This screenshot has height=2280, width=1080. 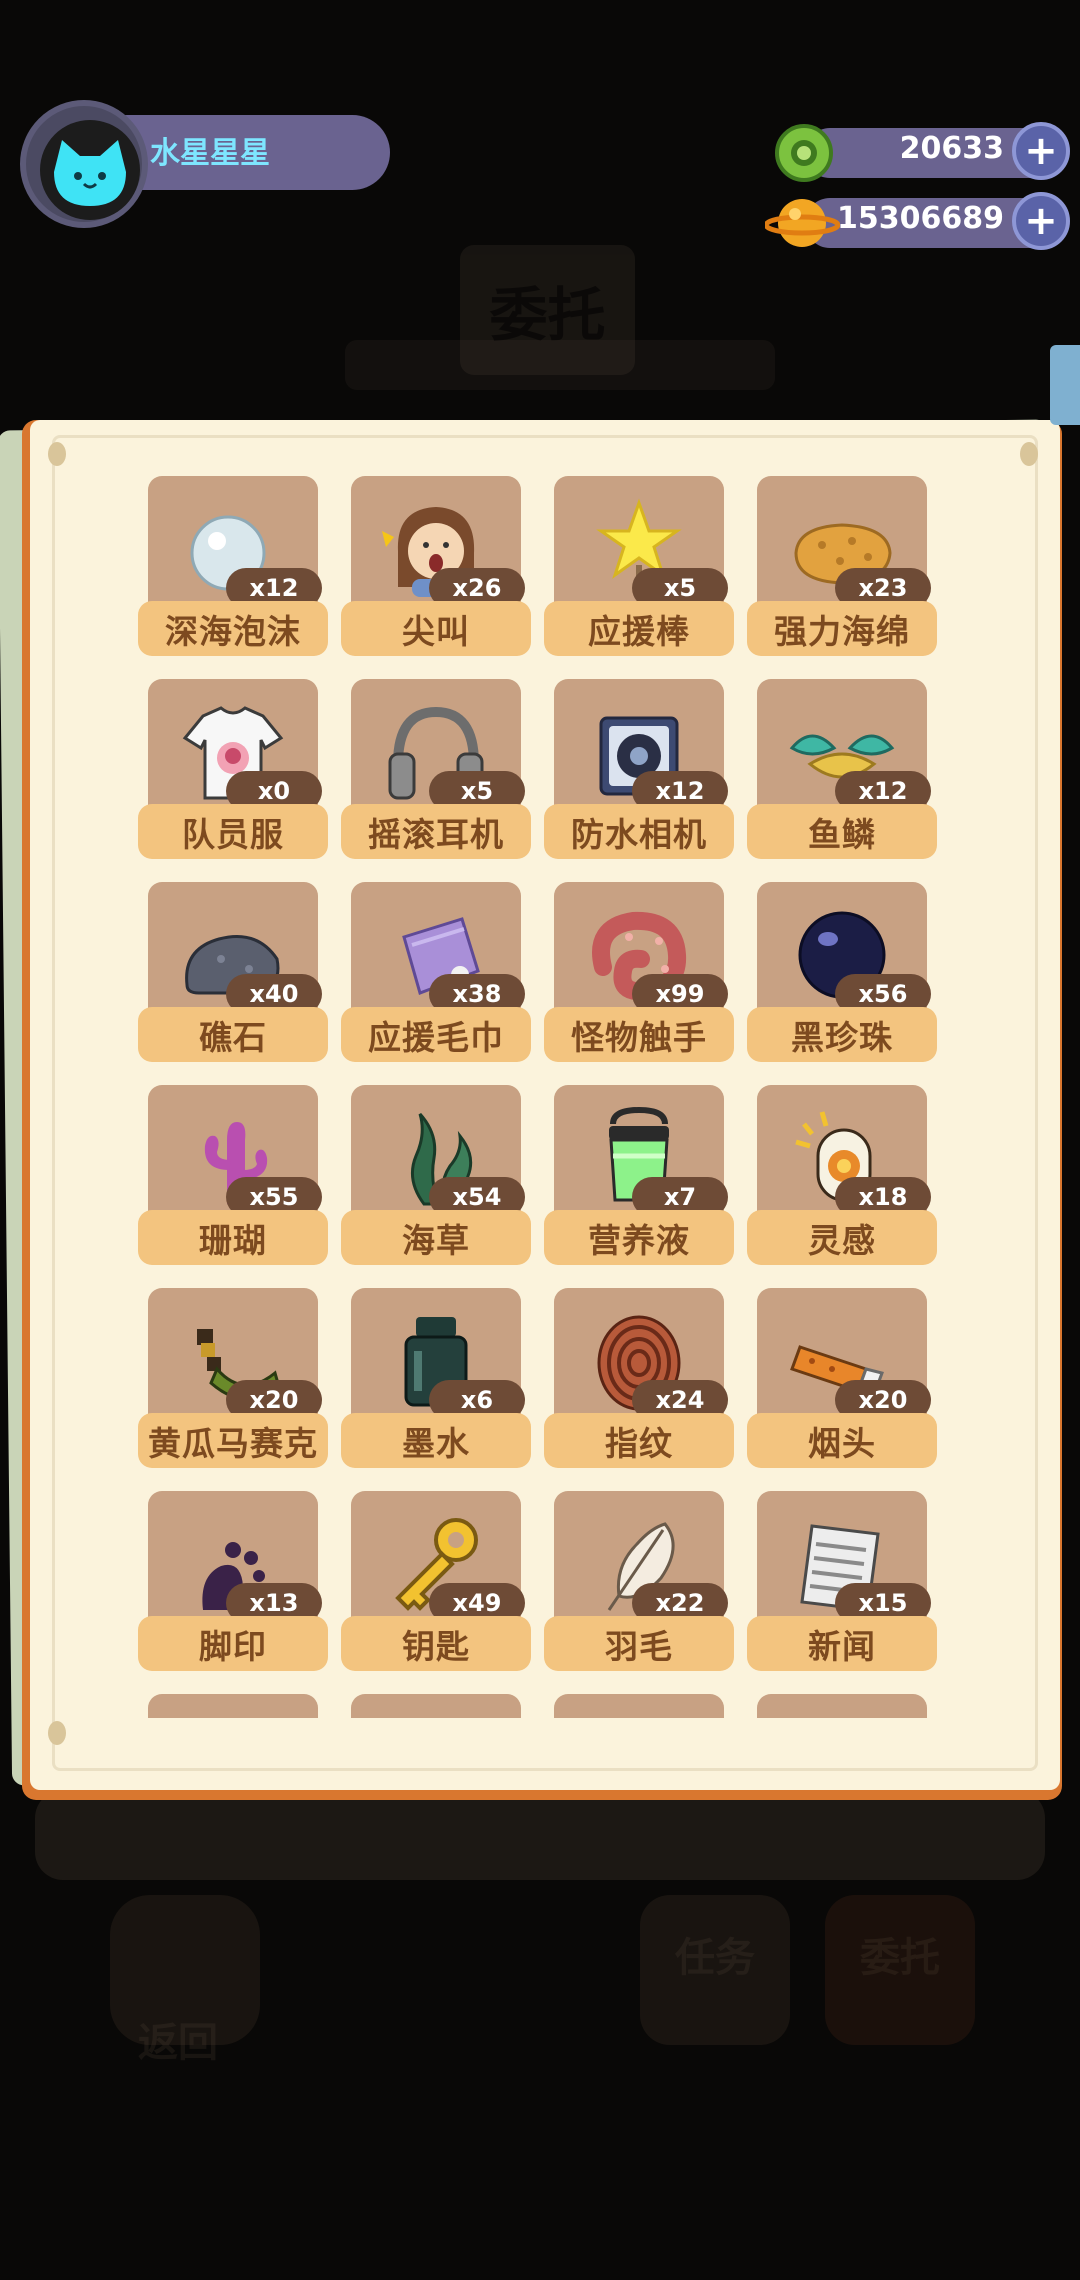 What do you see at coordinates (639, 631) in the screenshot?
I see `item-name: 应援棒` at bounding box center [639, 631].